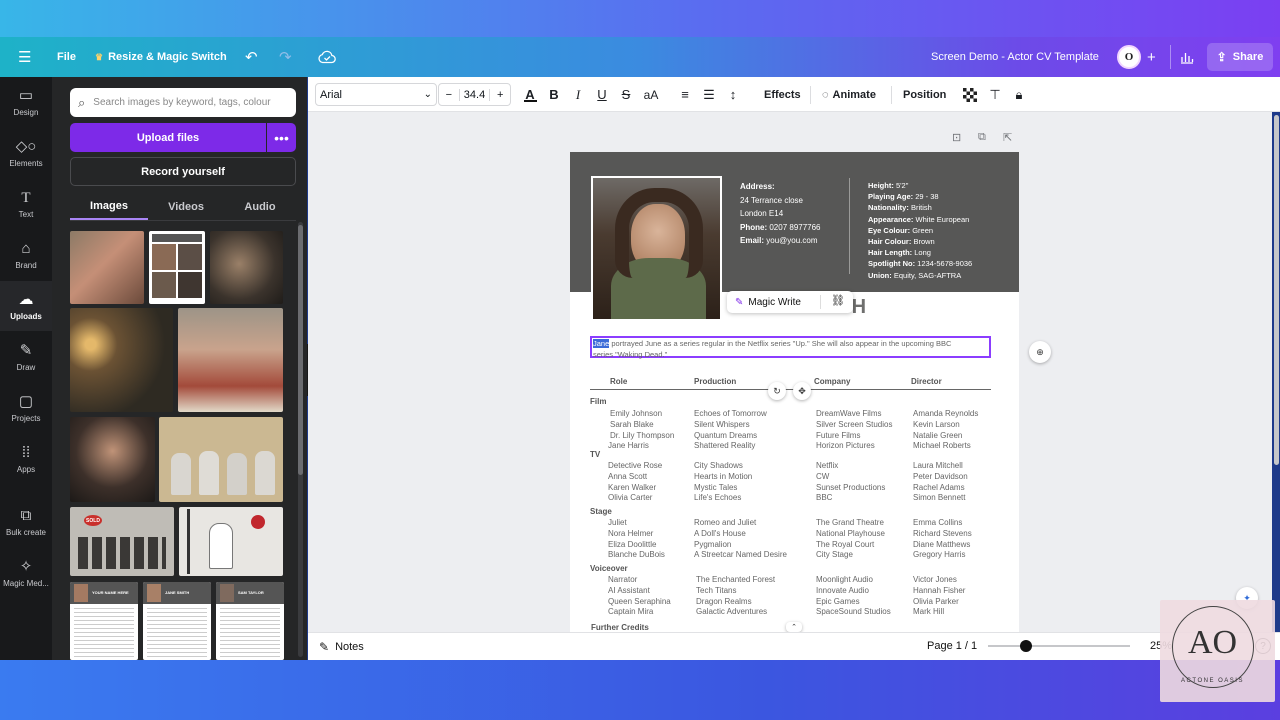 The height and width of the screenshot is (720, 1280). What do you see at coordinates (628, 476) in the screenshot?
I see `table-cell: Anna Scott` at bounding box center [628, 476].